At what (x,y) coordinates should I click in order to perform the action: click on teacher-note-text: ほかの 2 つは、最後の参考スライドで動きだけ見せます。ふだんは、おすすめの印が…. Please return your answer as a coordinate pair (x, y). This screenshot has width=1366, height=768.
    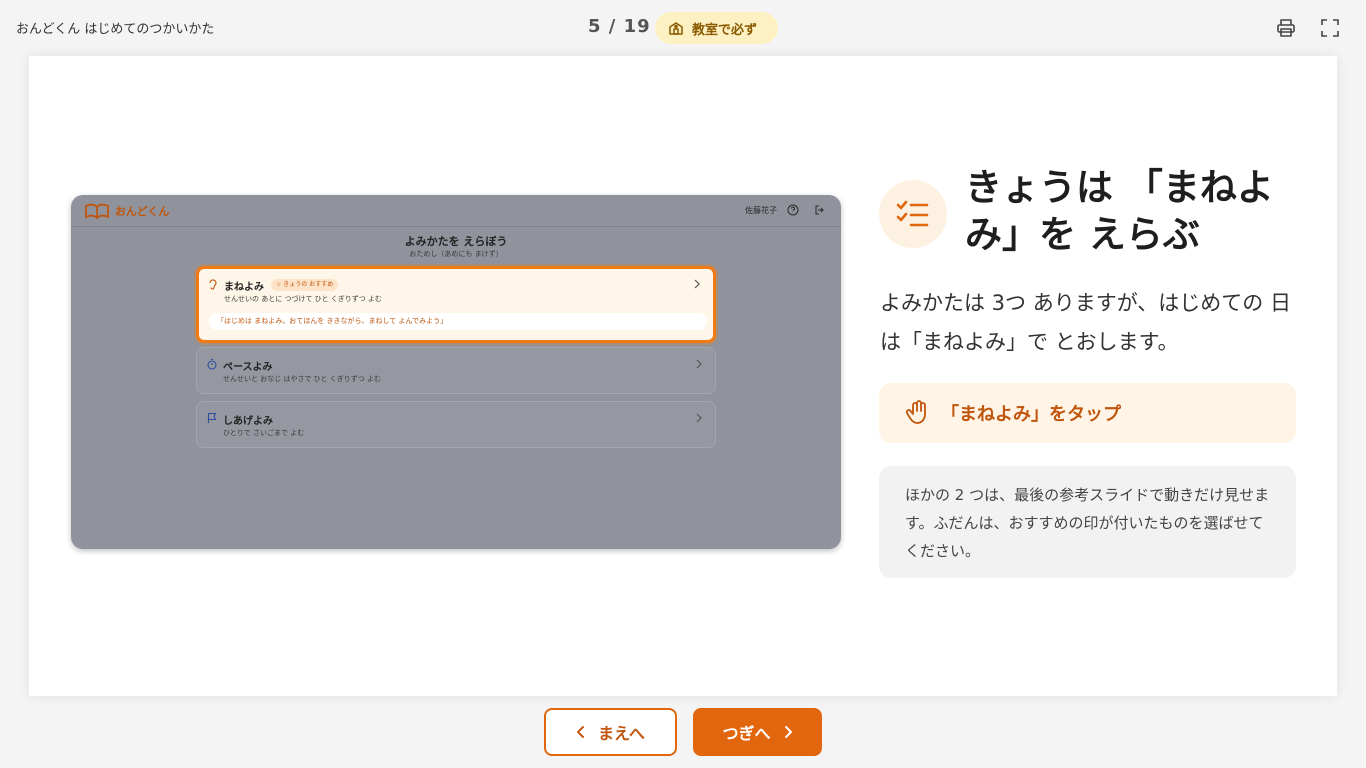
    Looking at the image, I should click on (1087, 523).